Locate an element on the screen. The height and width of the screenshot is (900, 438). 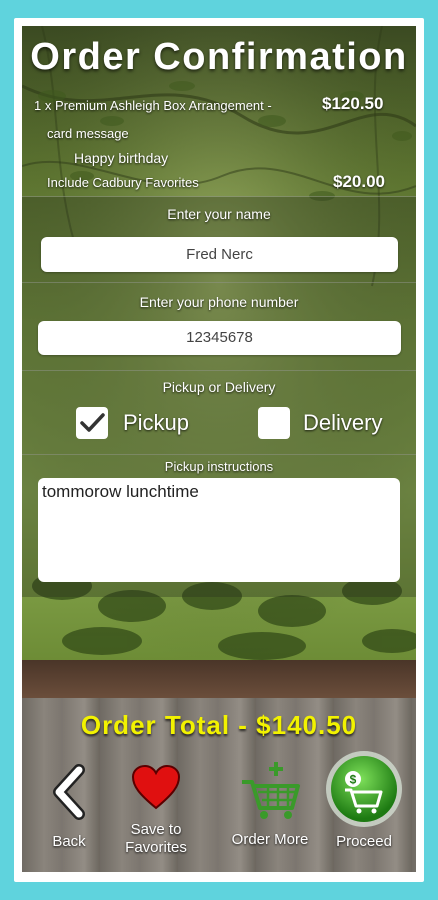
order-more-button: Order More is located at coordinates (270, 804).